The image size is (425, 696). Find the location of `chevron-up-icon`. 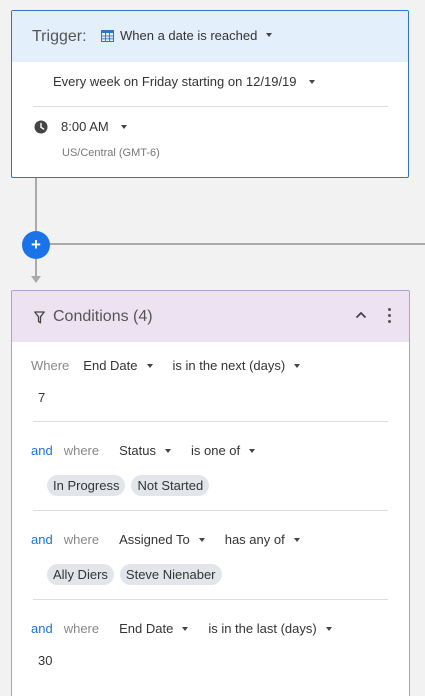

chevron-up-icon is located at coordinates (361, 315).